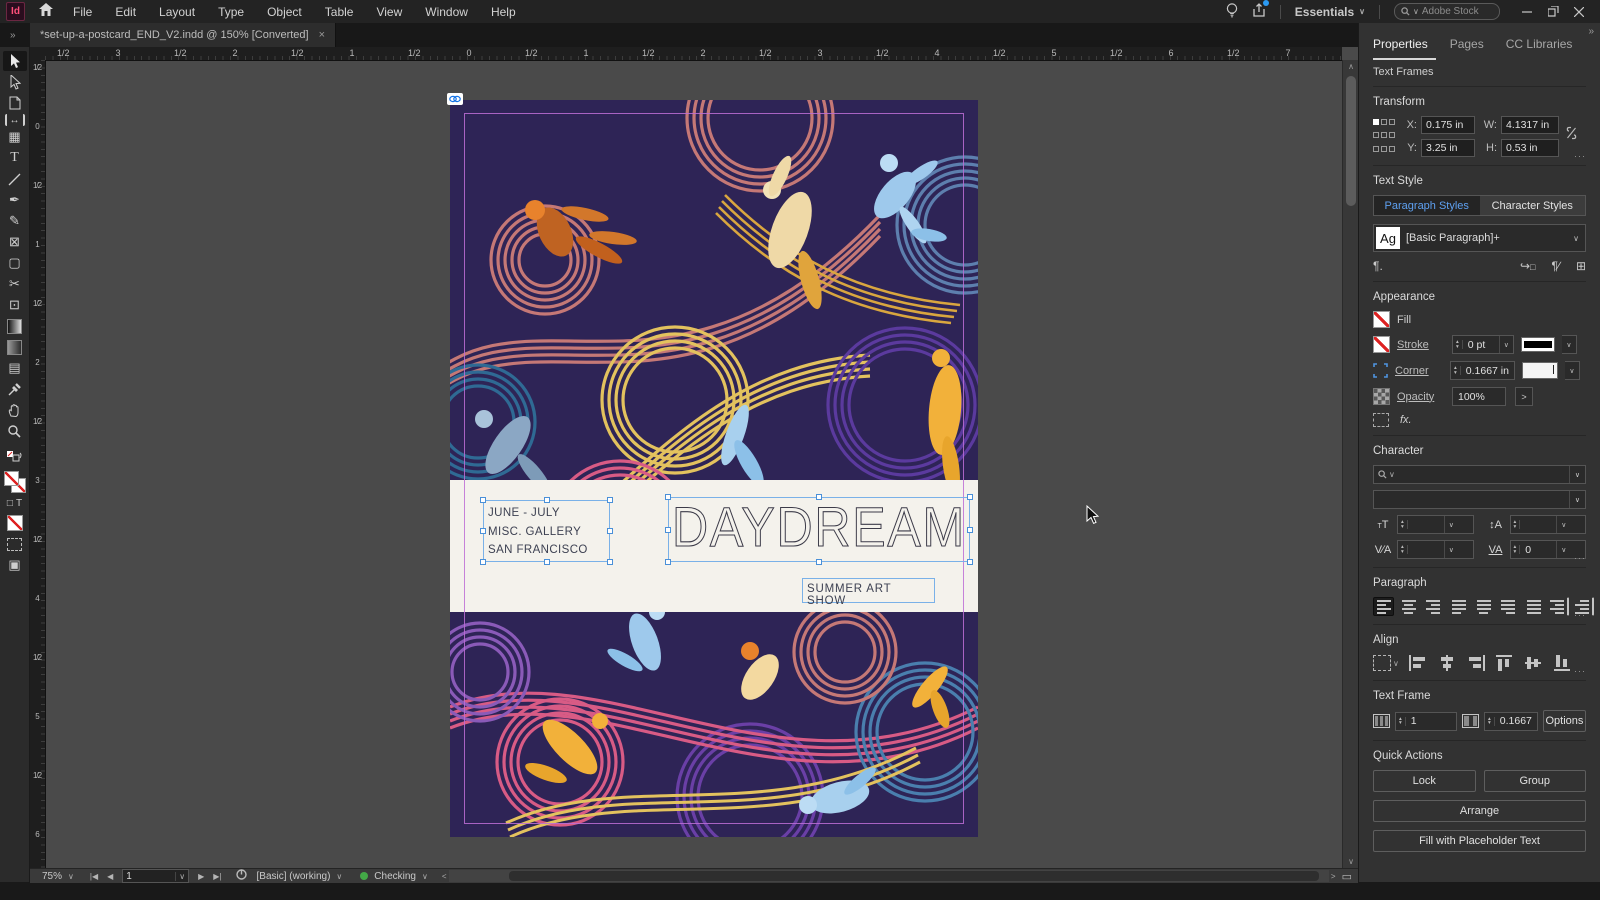  I want to click on stroke-type-swatch, so click(1537, 344).